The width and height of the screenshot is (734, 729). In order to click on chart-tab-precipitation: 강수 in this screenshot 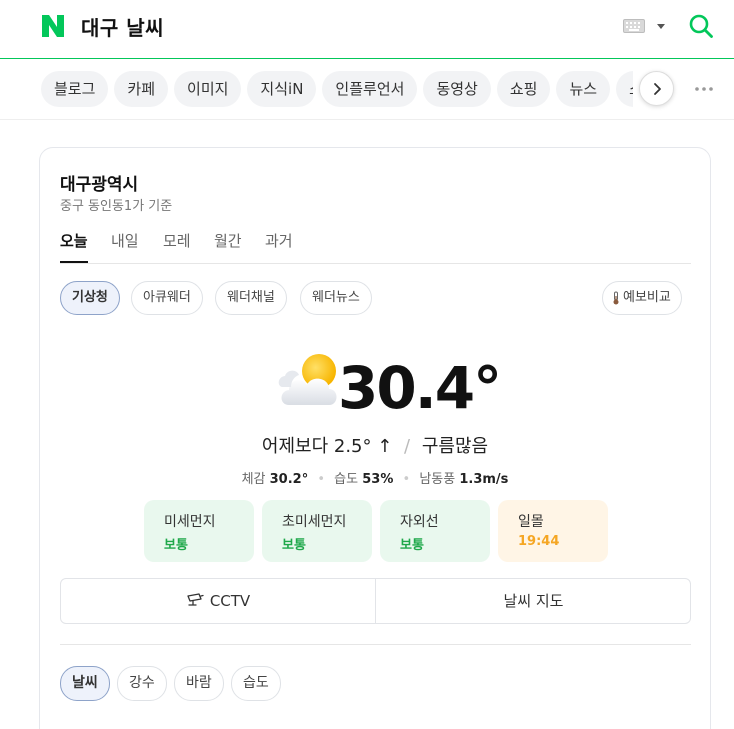, I will do `click(142, 683)`.